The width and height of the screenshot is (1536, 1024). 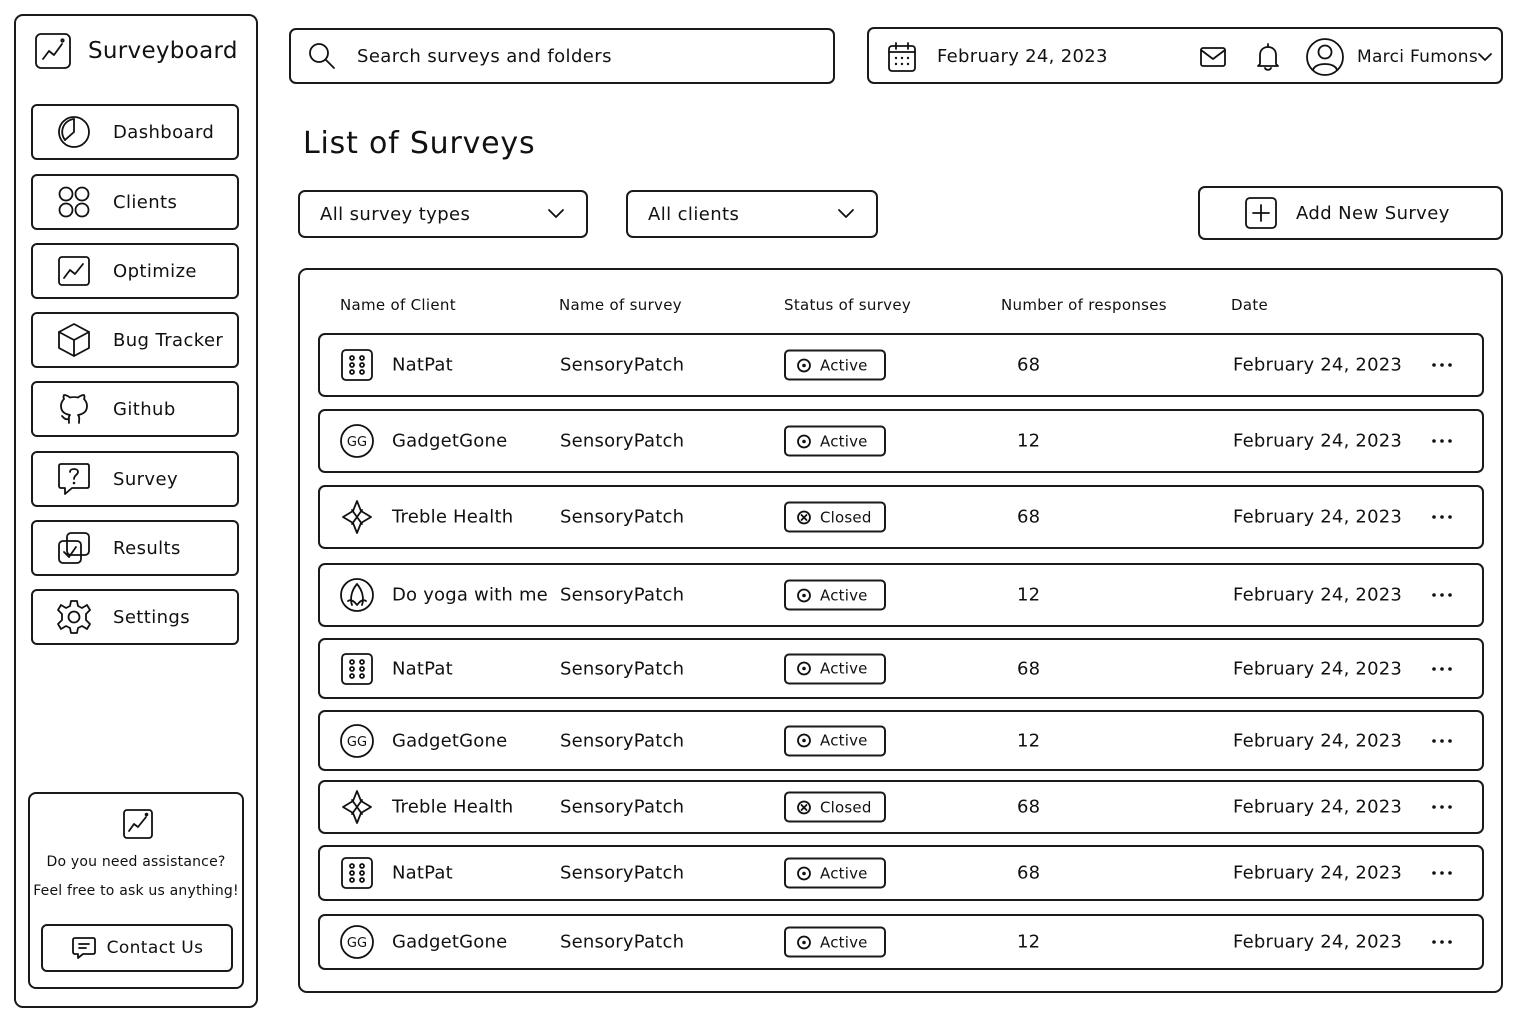 What do you see at coordinates (804, 517) in the screenshot?
I see `closed-status-icon` at bounding box center [804, 517].